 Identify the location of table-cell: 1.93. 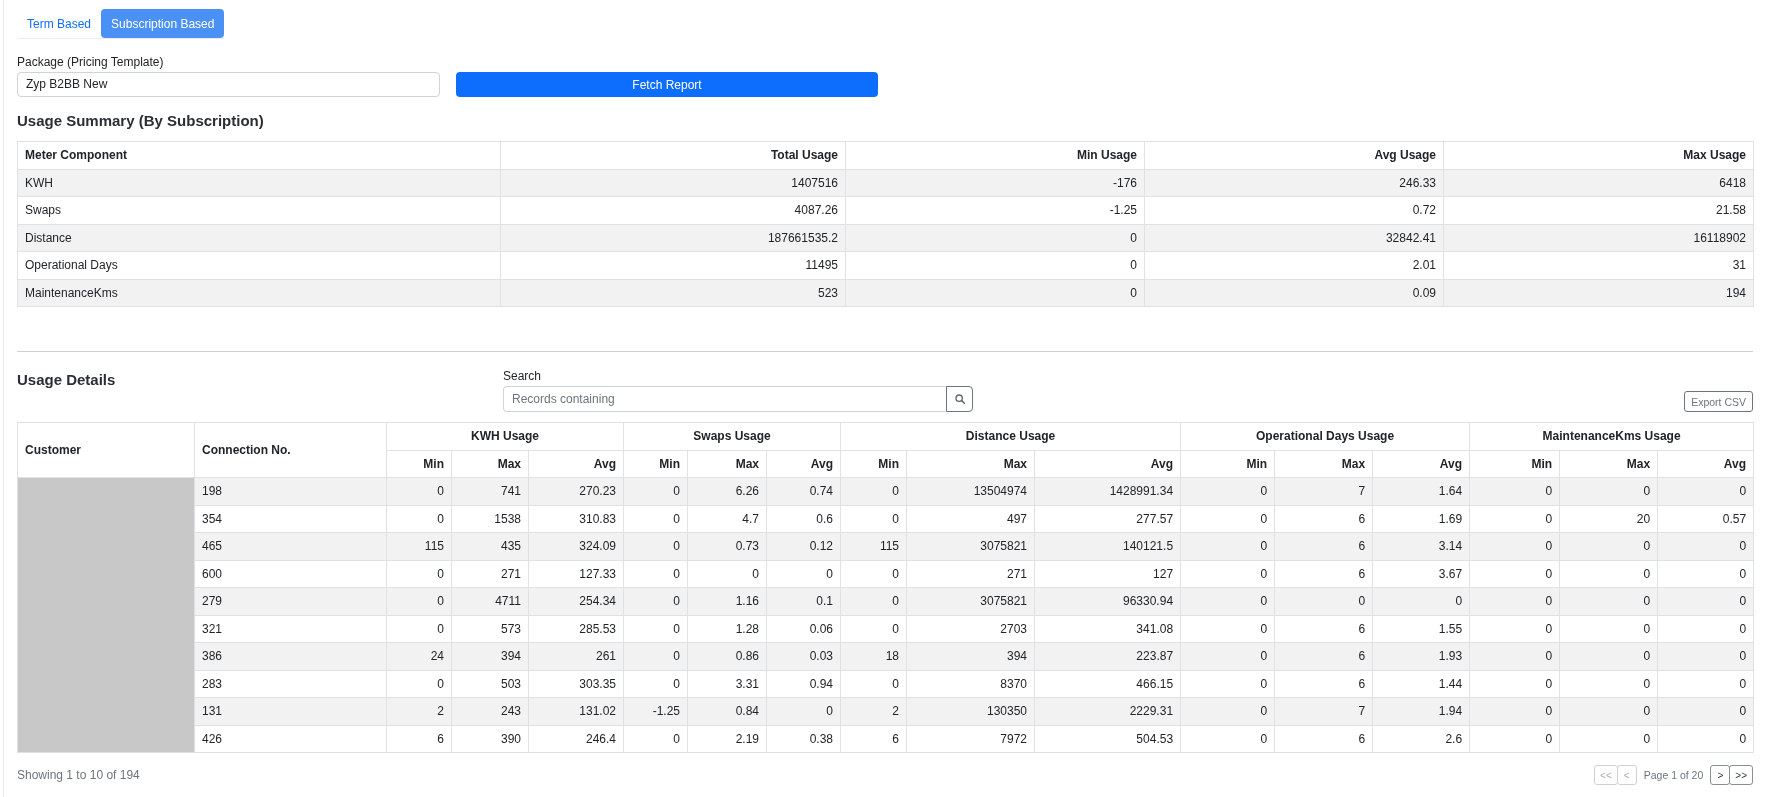
(1421, 656).